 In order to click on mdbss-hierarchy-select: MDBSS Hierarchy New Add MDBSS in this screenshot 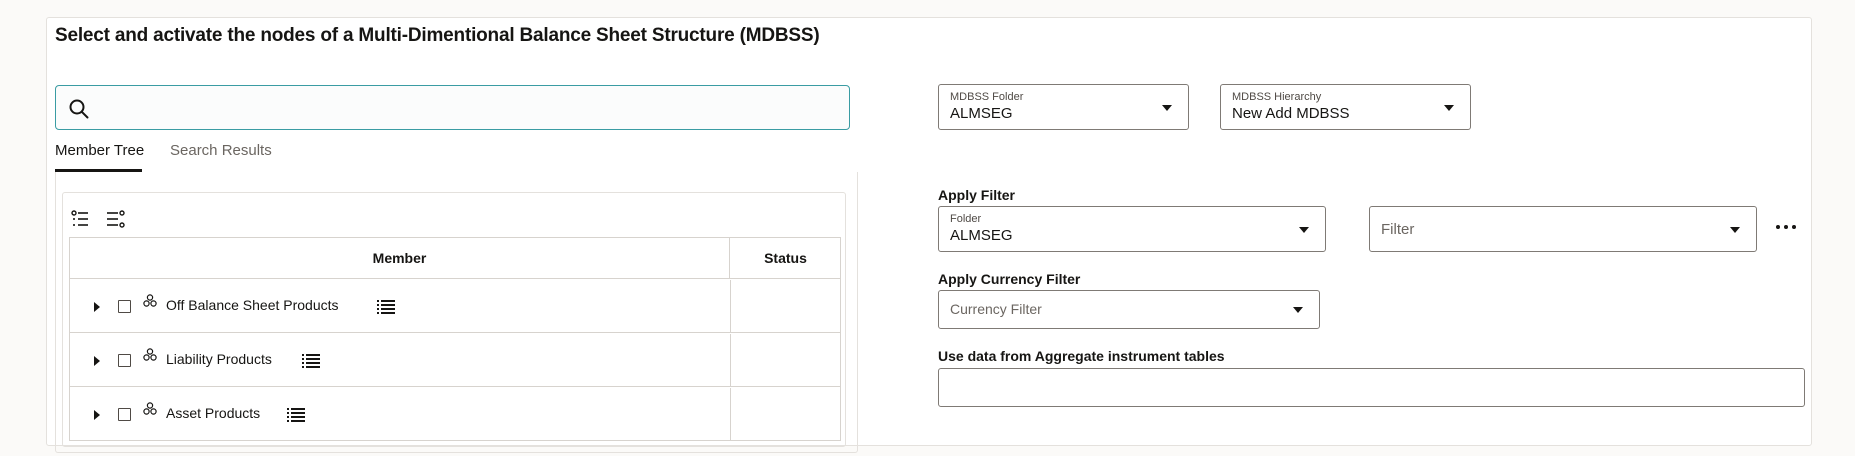, I will do `click(1345, 107)`.